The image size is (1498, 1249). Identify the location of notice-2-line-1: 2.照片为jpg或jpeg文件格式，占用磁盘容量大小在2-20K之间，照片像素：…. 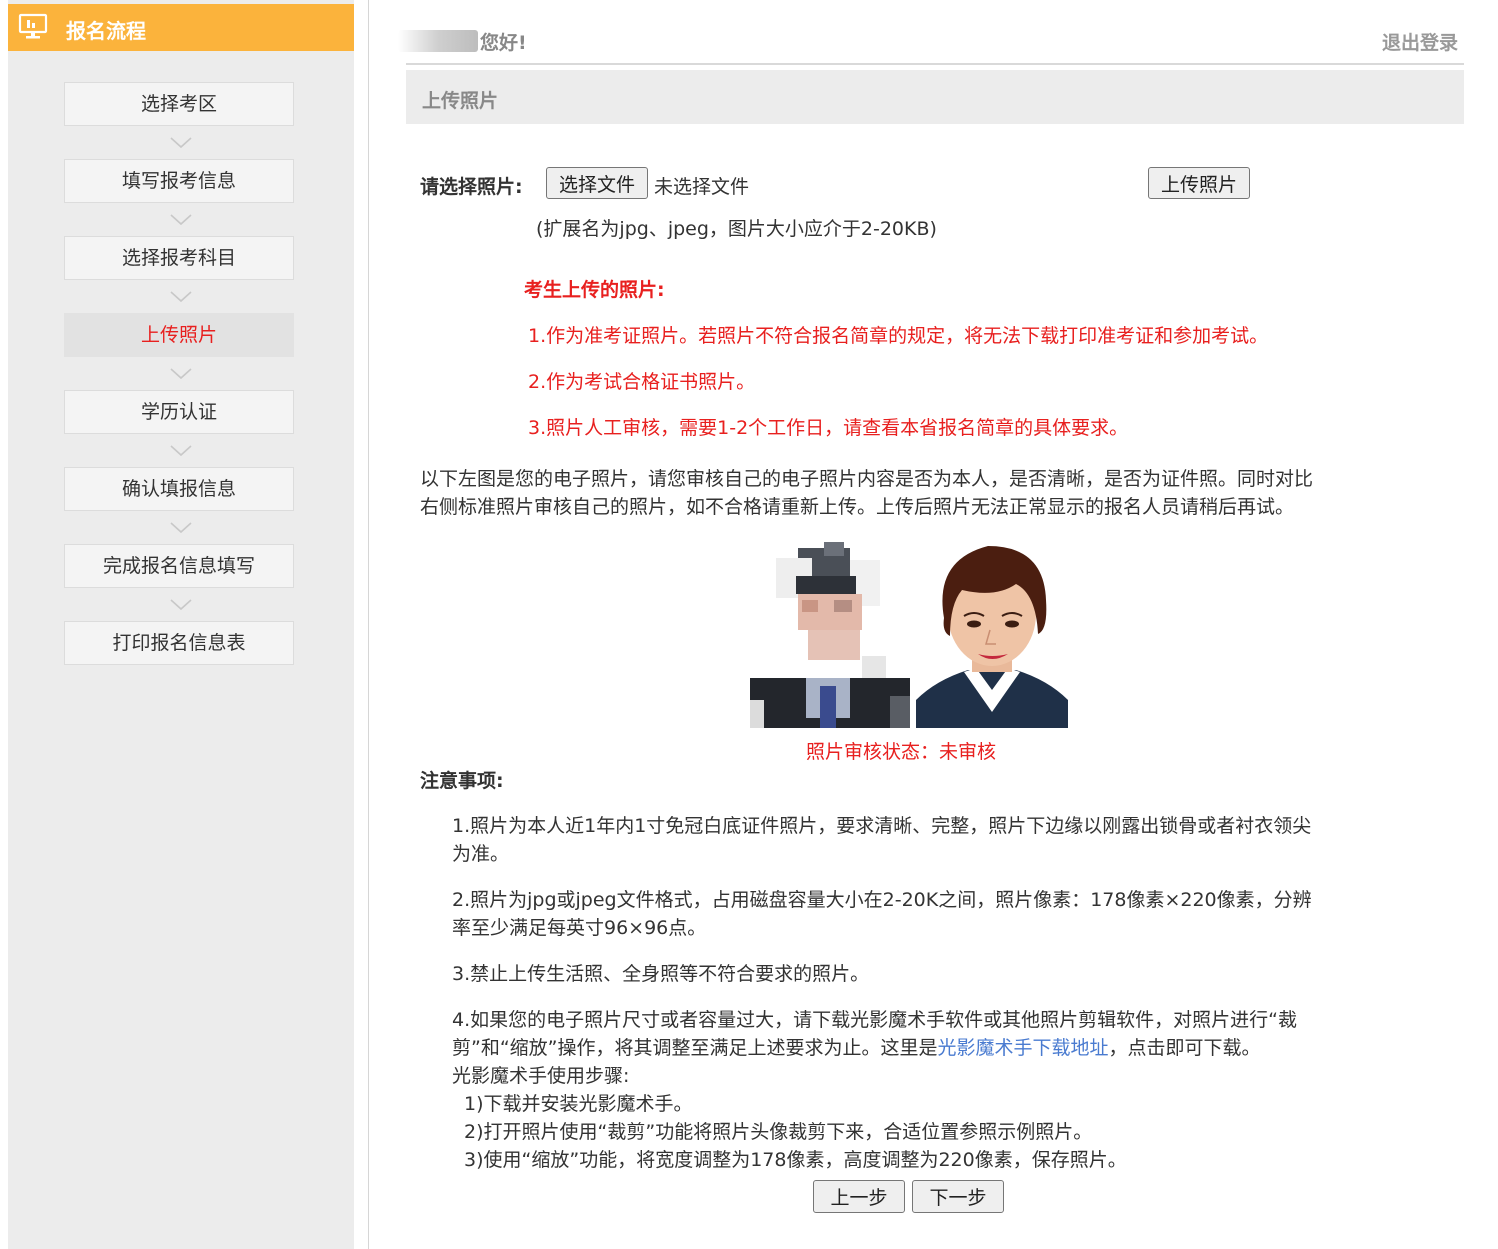
(882, 900).